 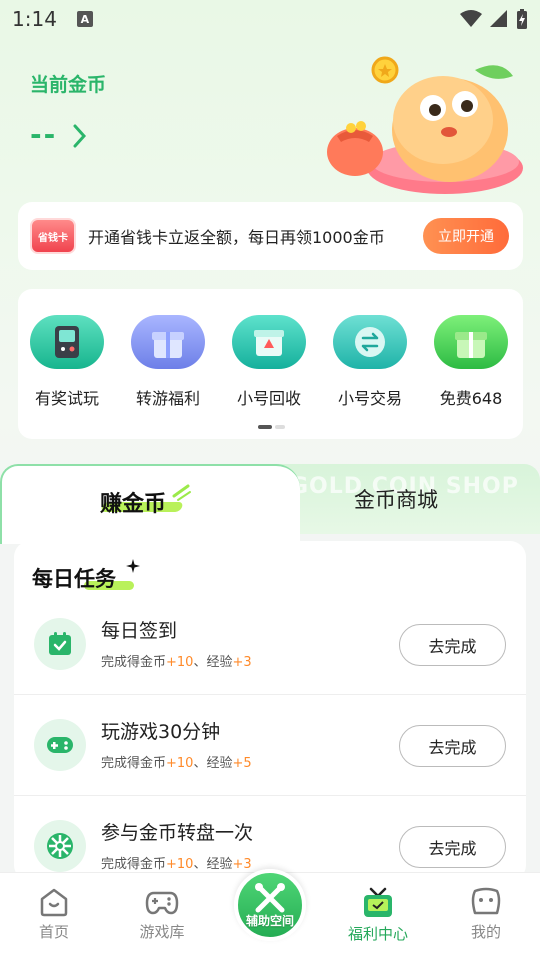 I want to click on signal-icon, so click(x=498, y=18).